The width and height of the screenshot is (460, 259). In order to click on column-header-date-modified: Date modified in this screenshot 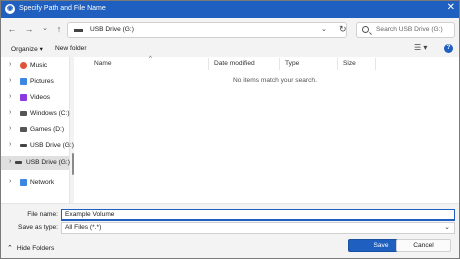, I will do `click(234, 63)`.